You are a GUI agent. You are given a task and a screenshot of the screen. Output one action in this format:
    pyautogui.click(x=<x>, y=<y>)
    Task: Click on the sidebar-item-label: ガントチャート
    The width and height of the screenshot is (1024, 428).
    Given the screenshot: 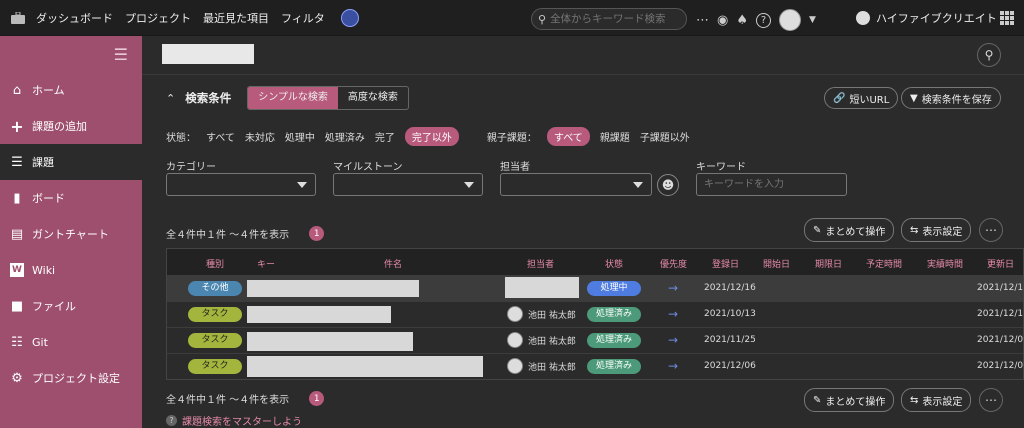 What is the action you would take?
    pyautogui.click(x=70, y=234)
    